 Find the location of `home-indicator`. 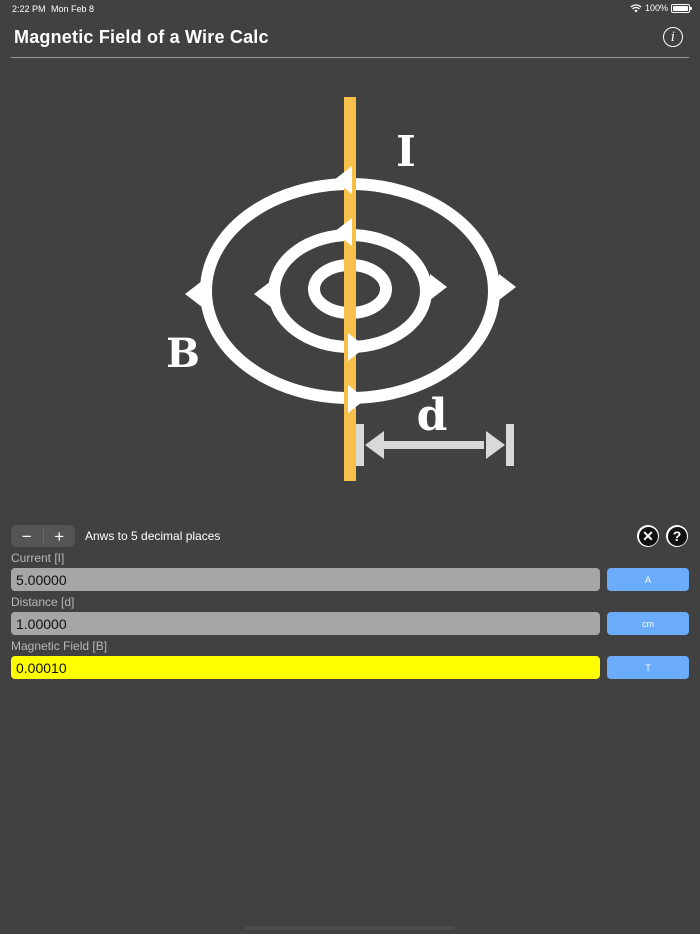

home-indicator is located at coordinates (350, 928).